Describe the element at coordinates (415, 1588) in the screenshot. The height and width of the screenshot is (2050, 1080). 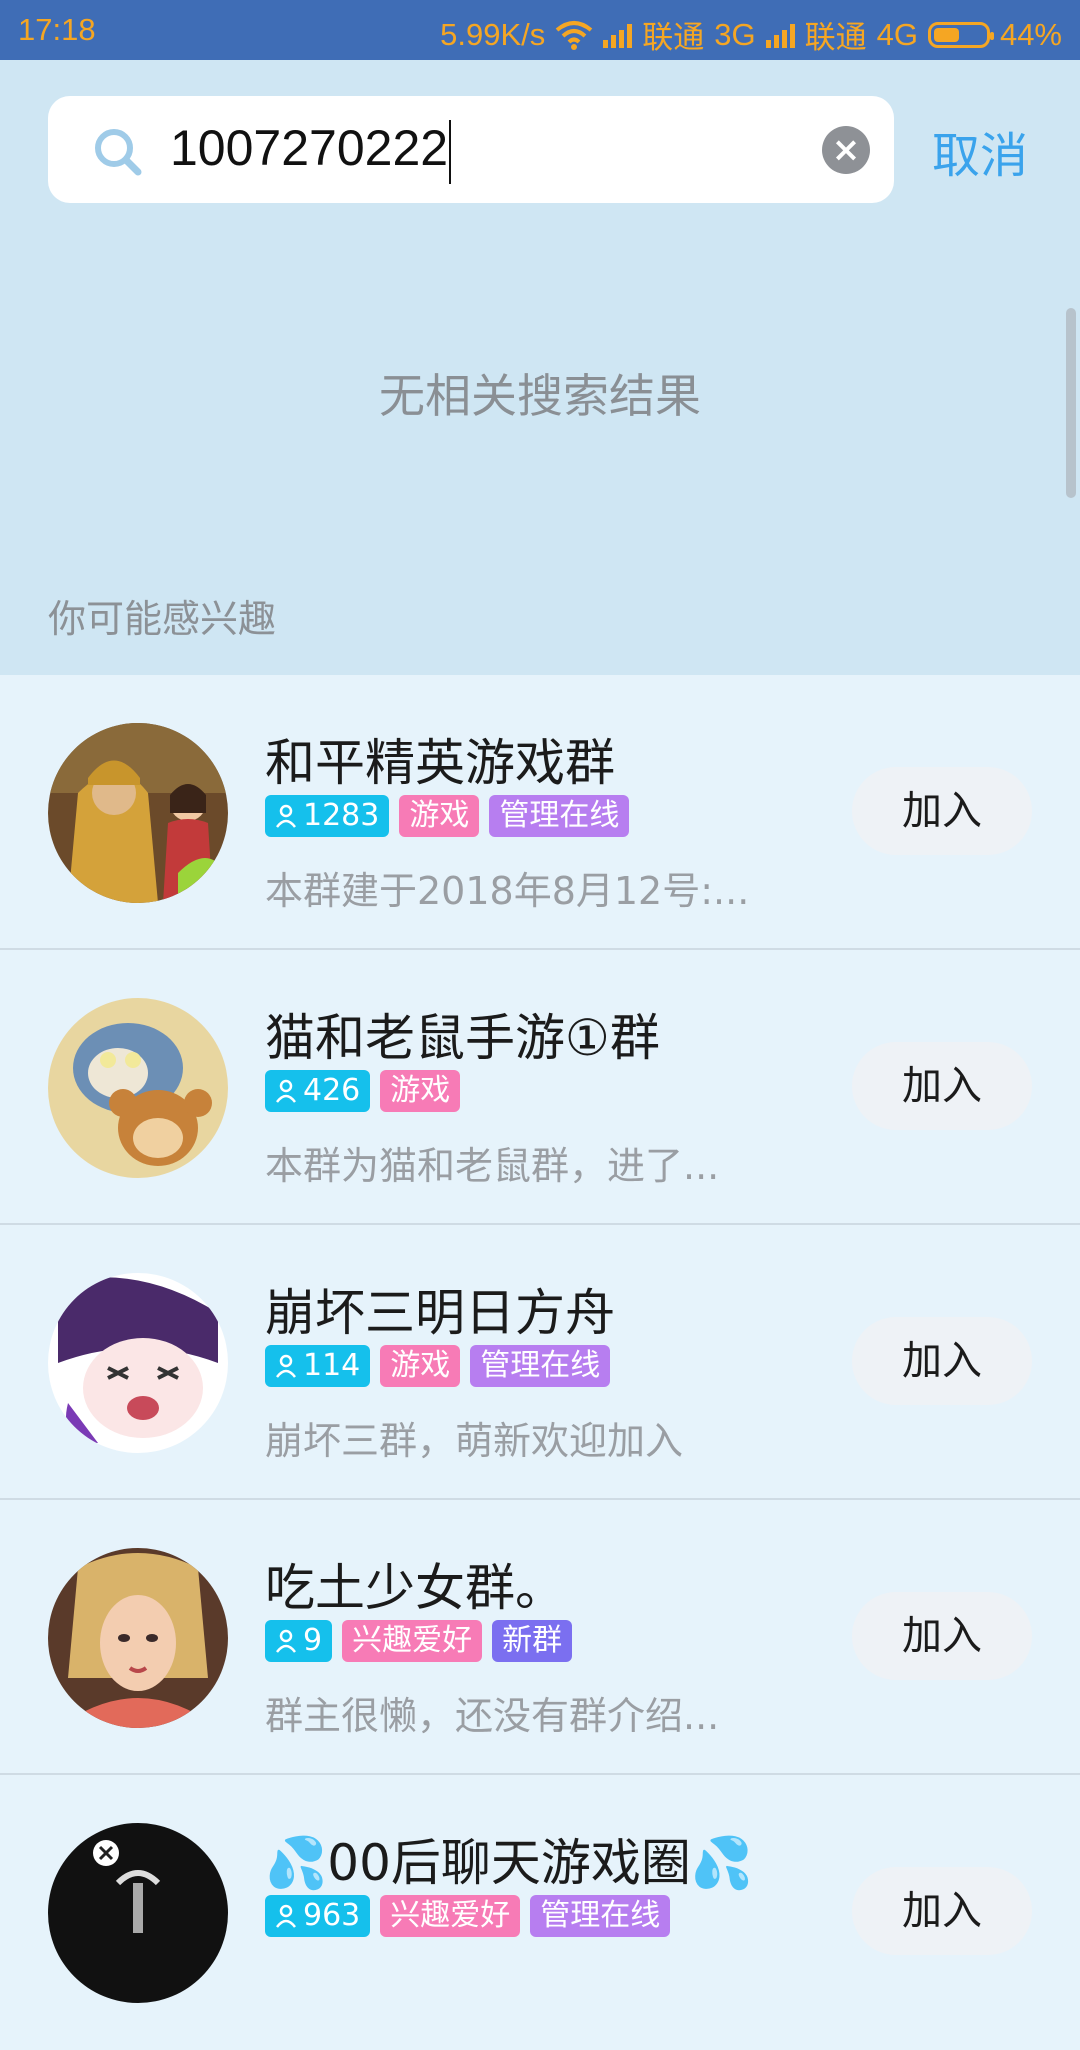
I see `group-name: 吃土少女群。` at that location.